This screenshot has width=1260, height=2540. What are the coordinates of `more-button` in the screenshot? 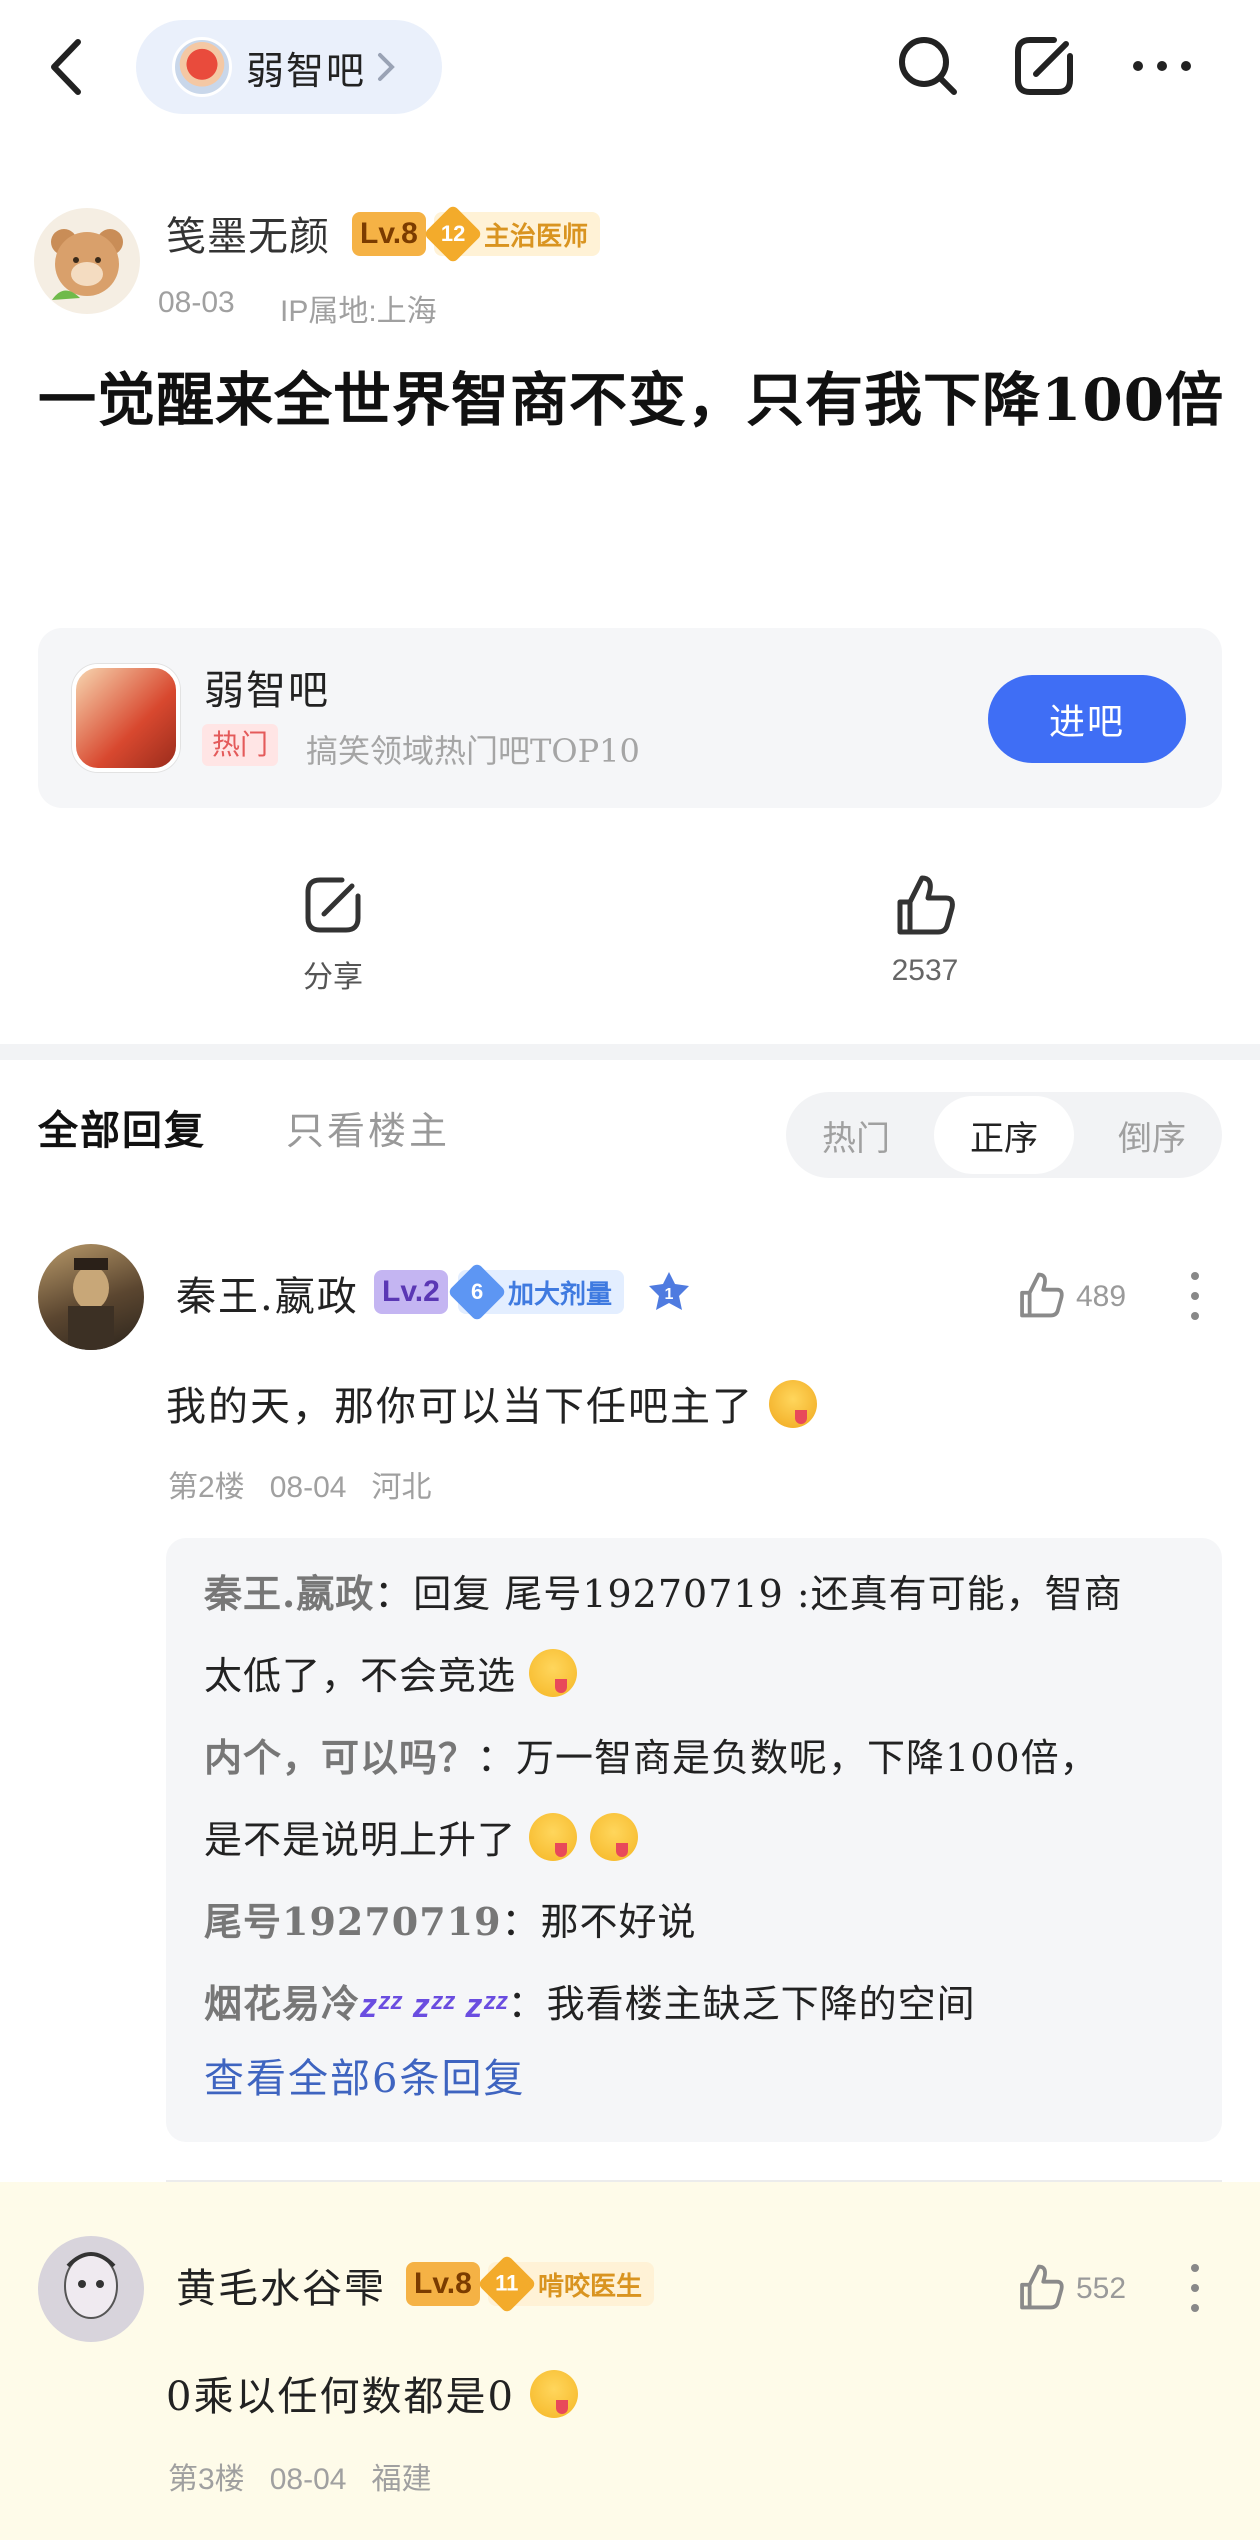 It's located at (1162, 66).